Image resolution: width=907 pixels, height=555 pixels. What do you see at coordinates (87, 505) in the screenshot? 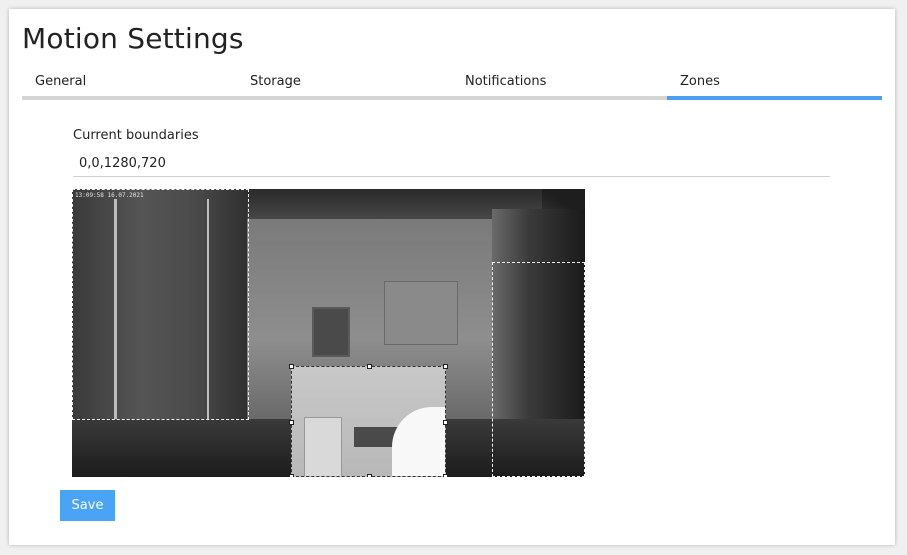
I see `save-button: Save` at bounding box center [87, 505].